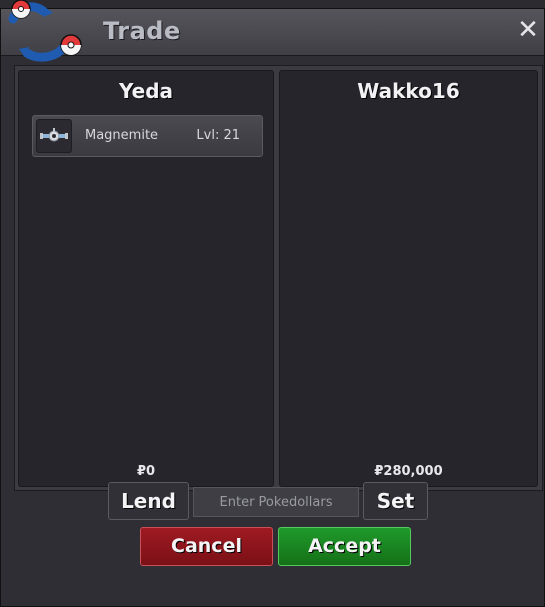 The image size is (545, 607). I want to click on partner-money-offer: ₽280,000, so click(408, 471).